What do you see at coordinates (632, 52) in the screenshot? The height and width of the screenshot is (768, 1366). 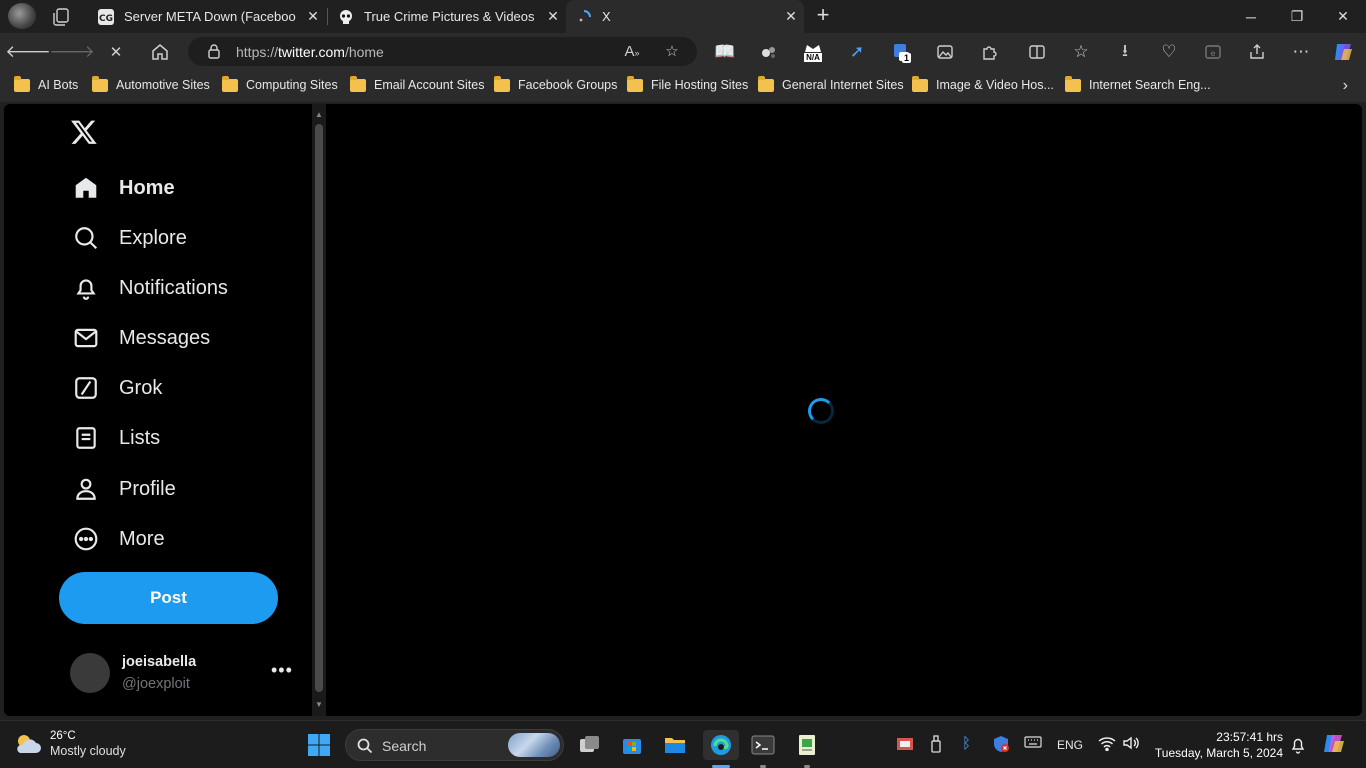 I see `read-aloud-icon: A»` at bounding box center [632, 52].